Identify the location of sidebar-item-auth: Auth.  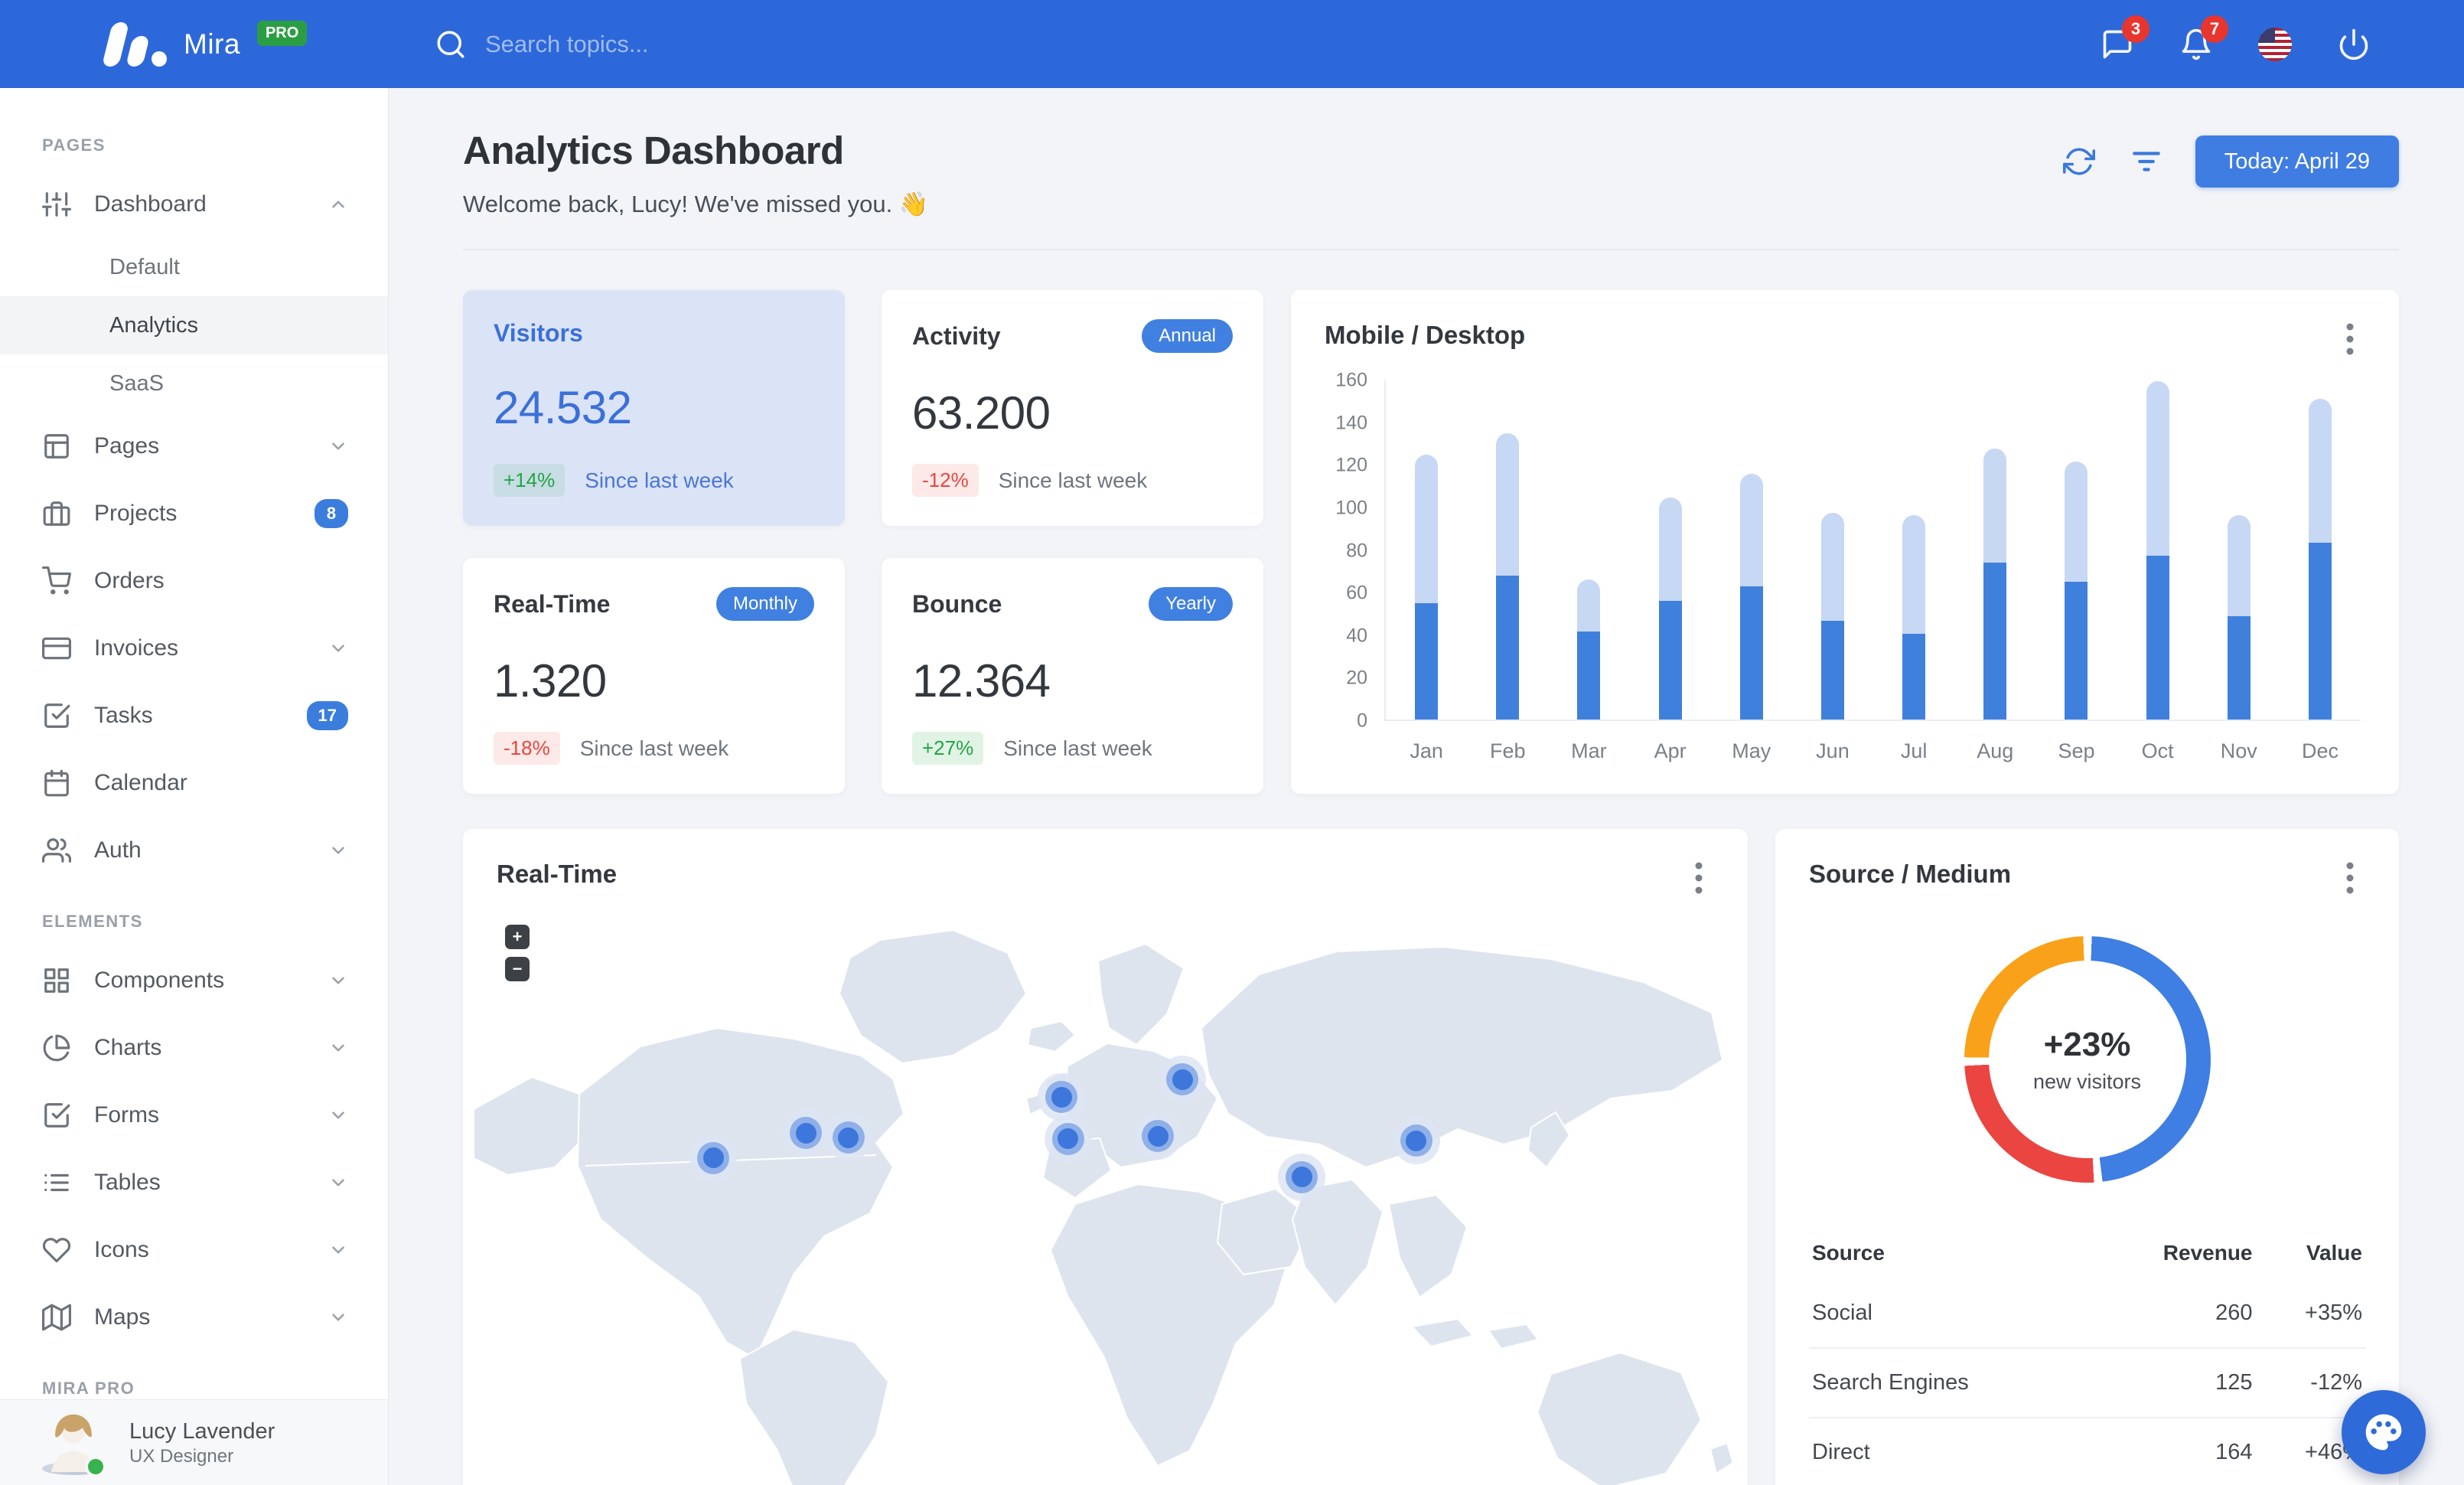
(194, 850).